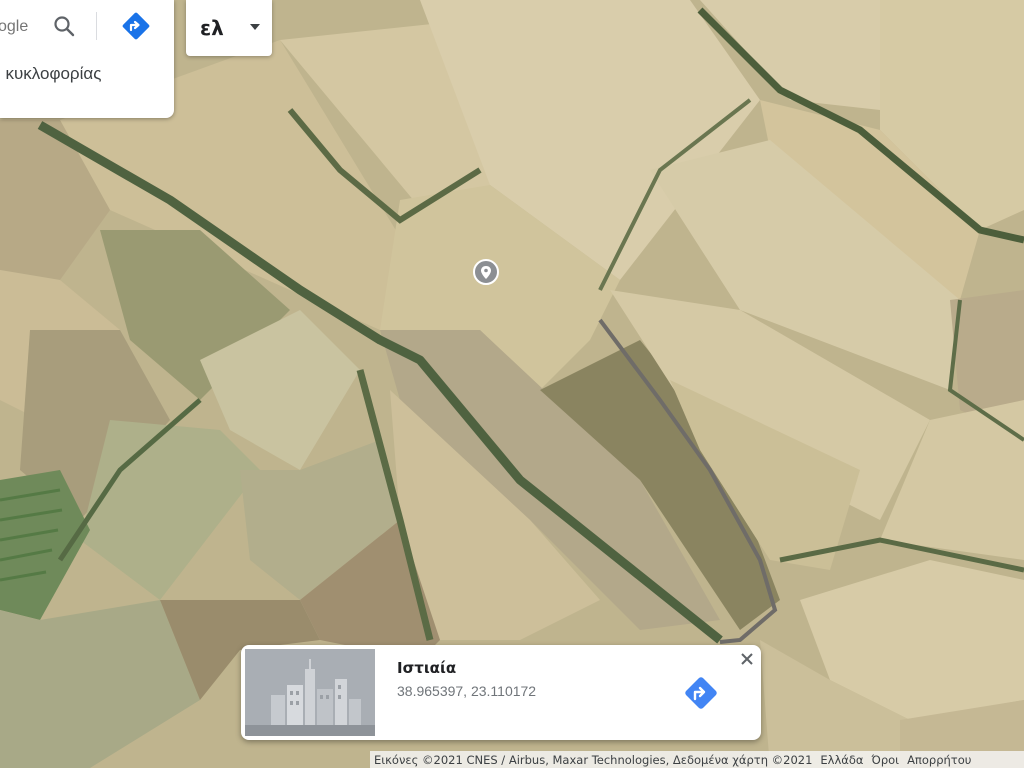  What do you see at coordinates (96, 26) in the screenshot?
I see `divider` at bounding box center [96, 26].